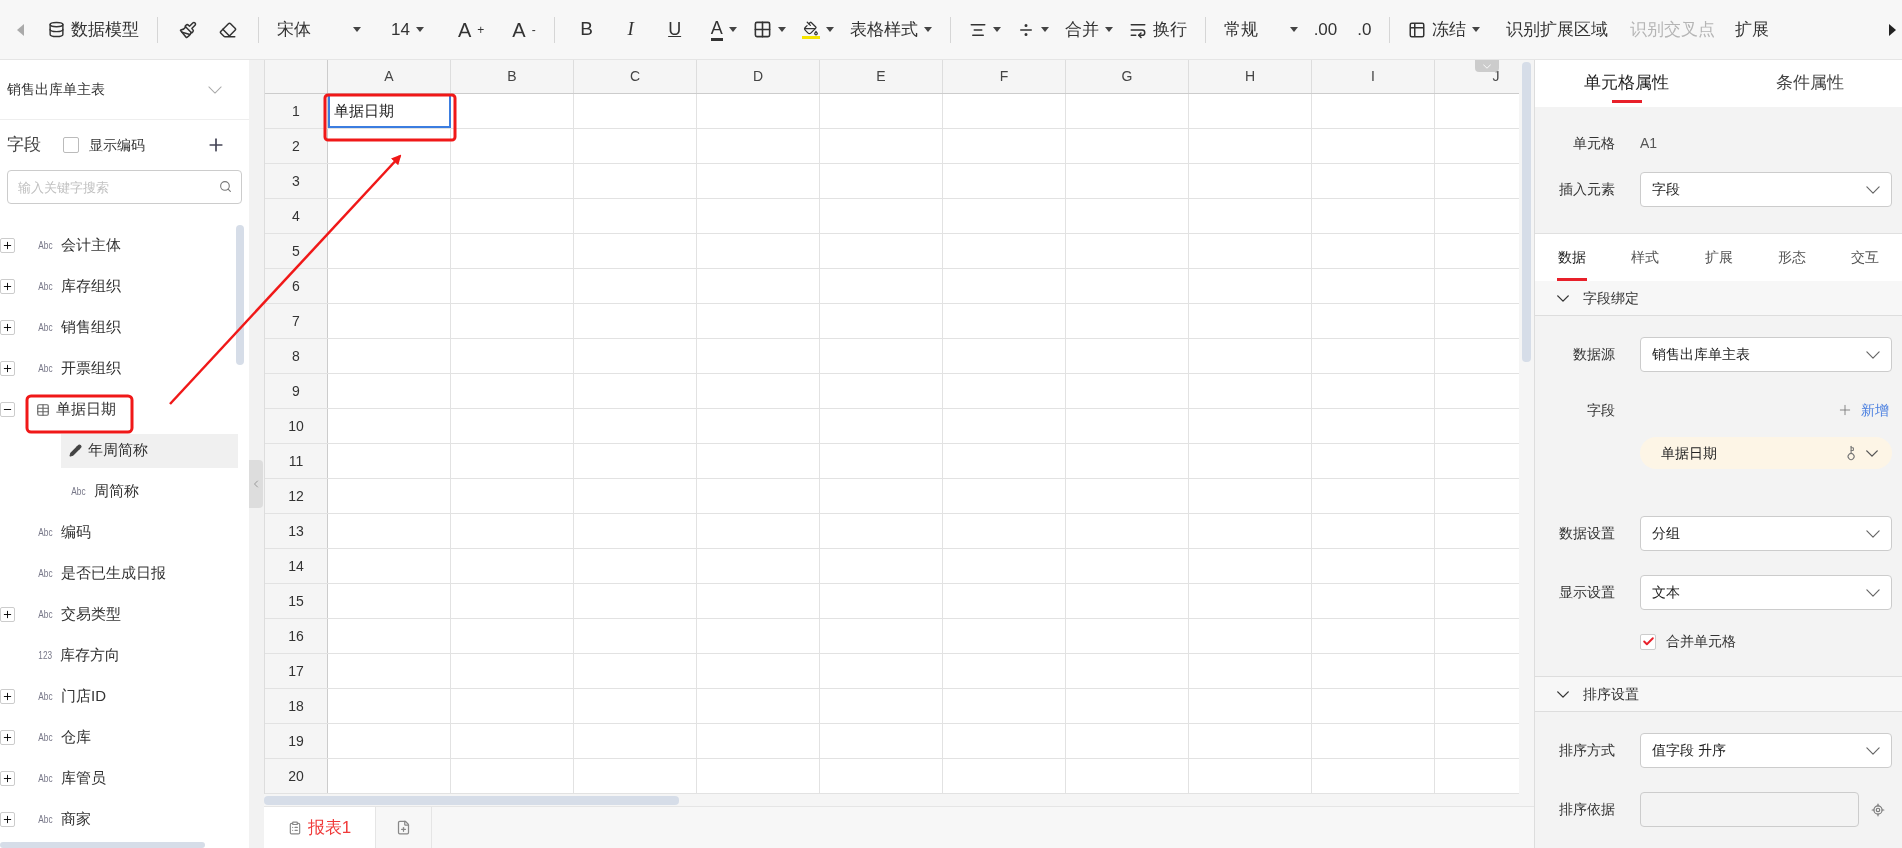  I want to click on font-dropdown: 宋体, so click(319, 29).